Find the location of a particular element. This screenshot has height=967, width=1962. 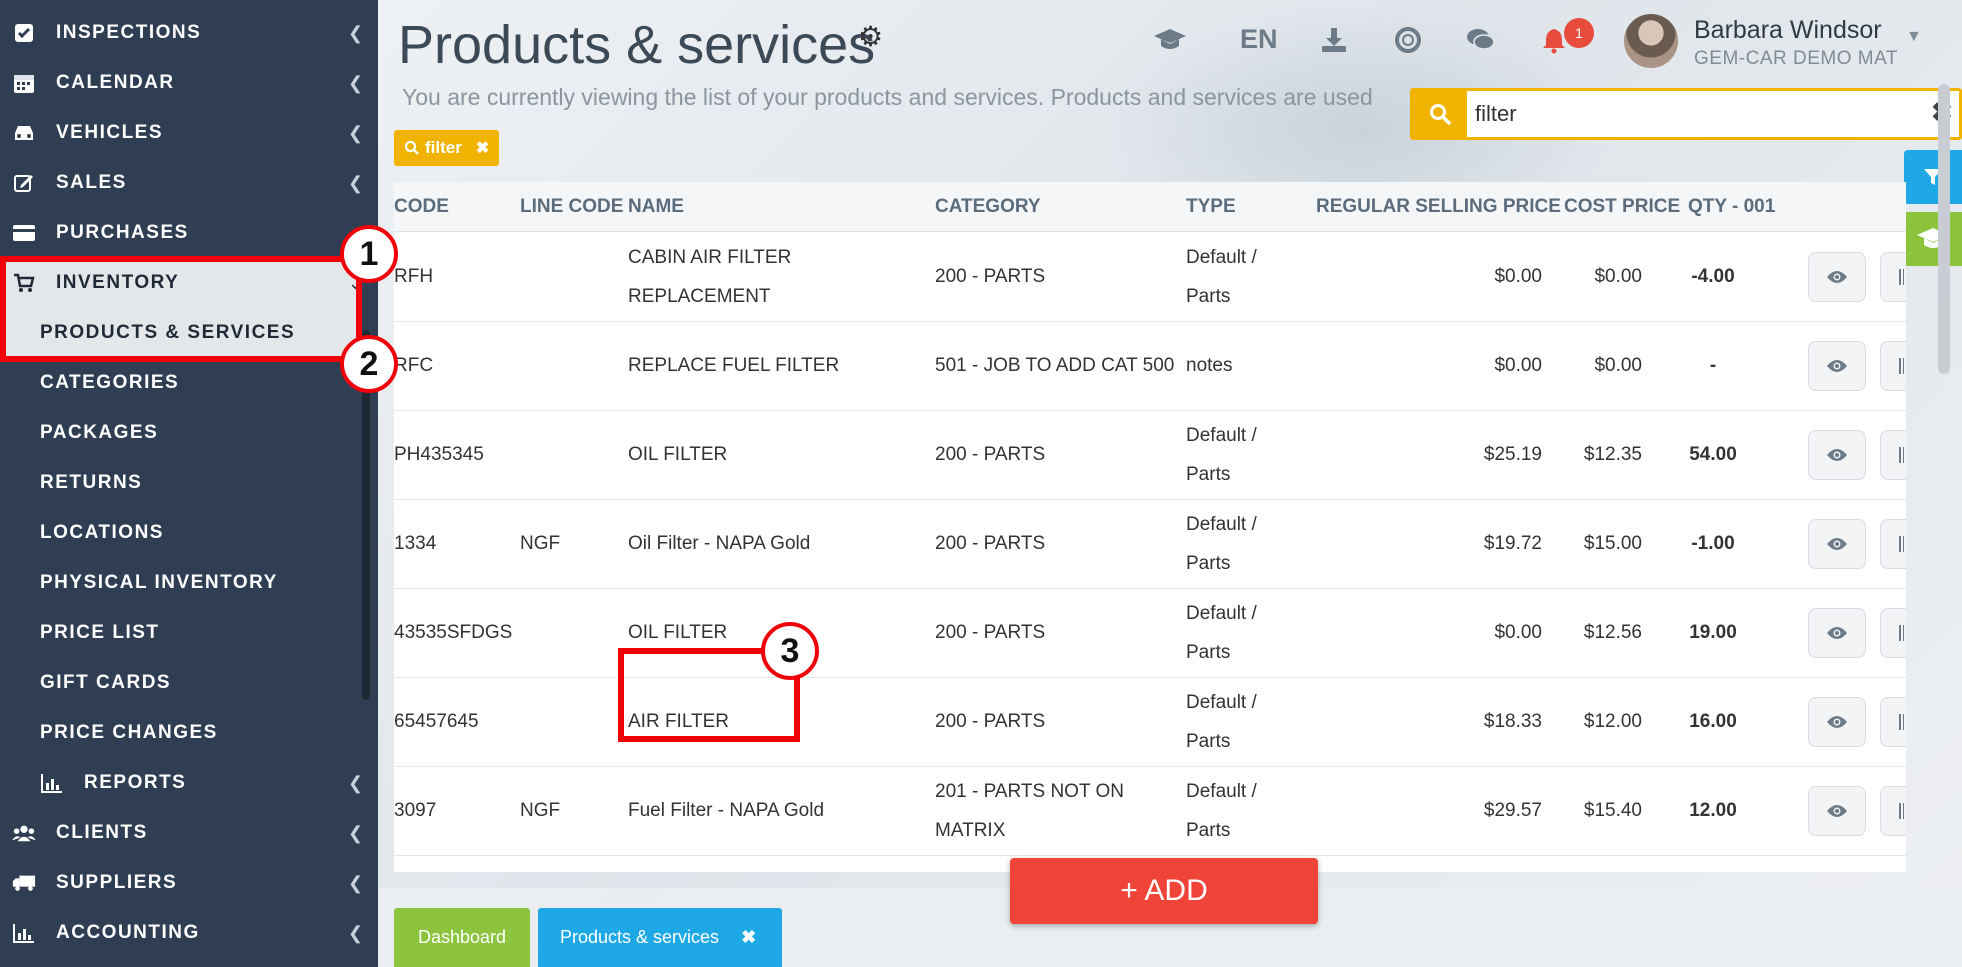

table-scrollbar is located at coordinates (1944, 229).